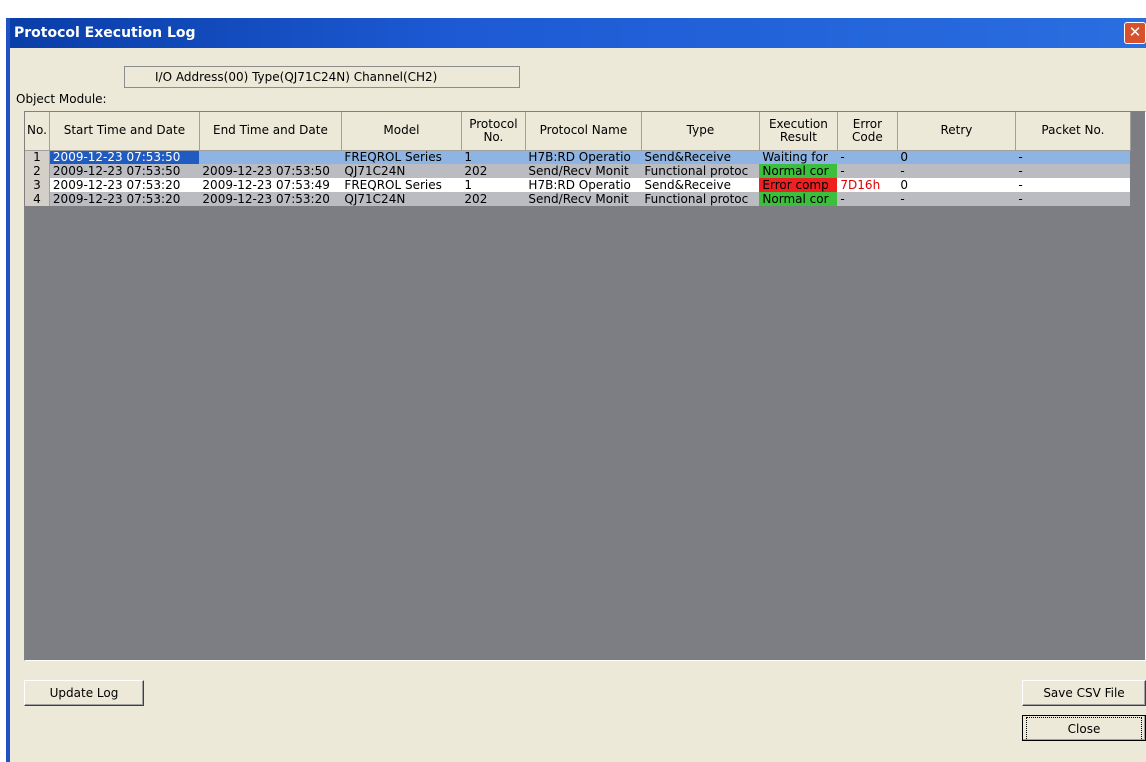 Image resolution: width=1146 pixels, height=762 pixels. Describe the element at coordinates (61, 99) in the screenshot. I see `object-module-label: Object Module:` at that location.